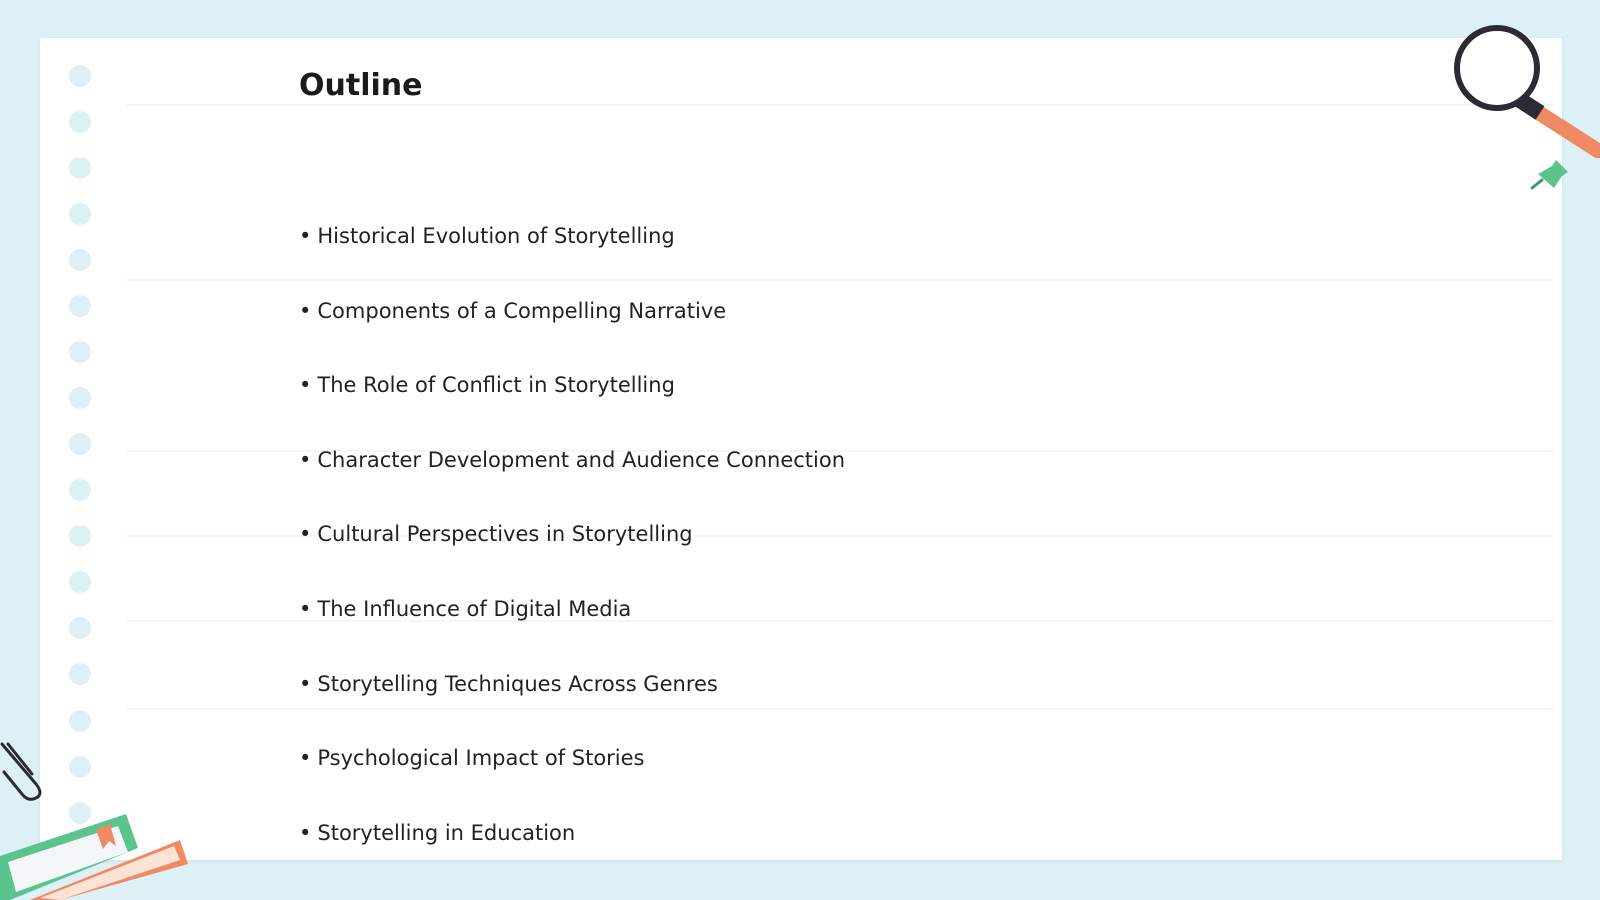  Describe the element at coordinates (361, 85) in the screenshot. I see `slide-title: Outline` at that location.